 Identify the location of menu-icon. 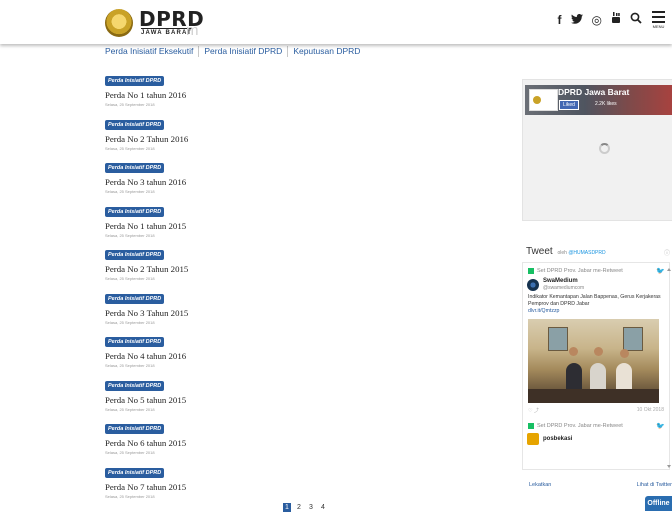
(658, 17).